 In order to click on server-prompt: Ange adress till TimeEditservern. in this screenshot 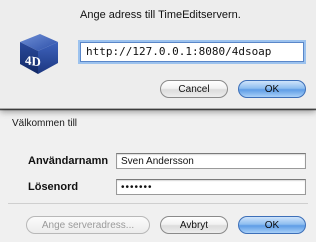, I will do `click(160, 15)`.